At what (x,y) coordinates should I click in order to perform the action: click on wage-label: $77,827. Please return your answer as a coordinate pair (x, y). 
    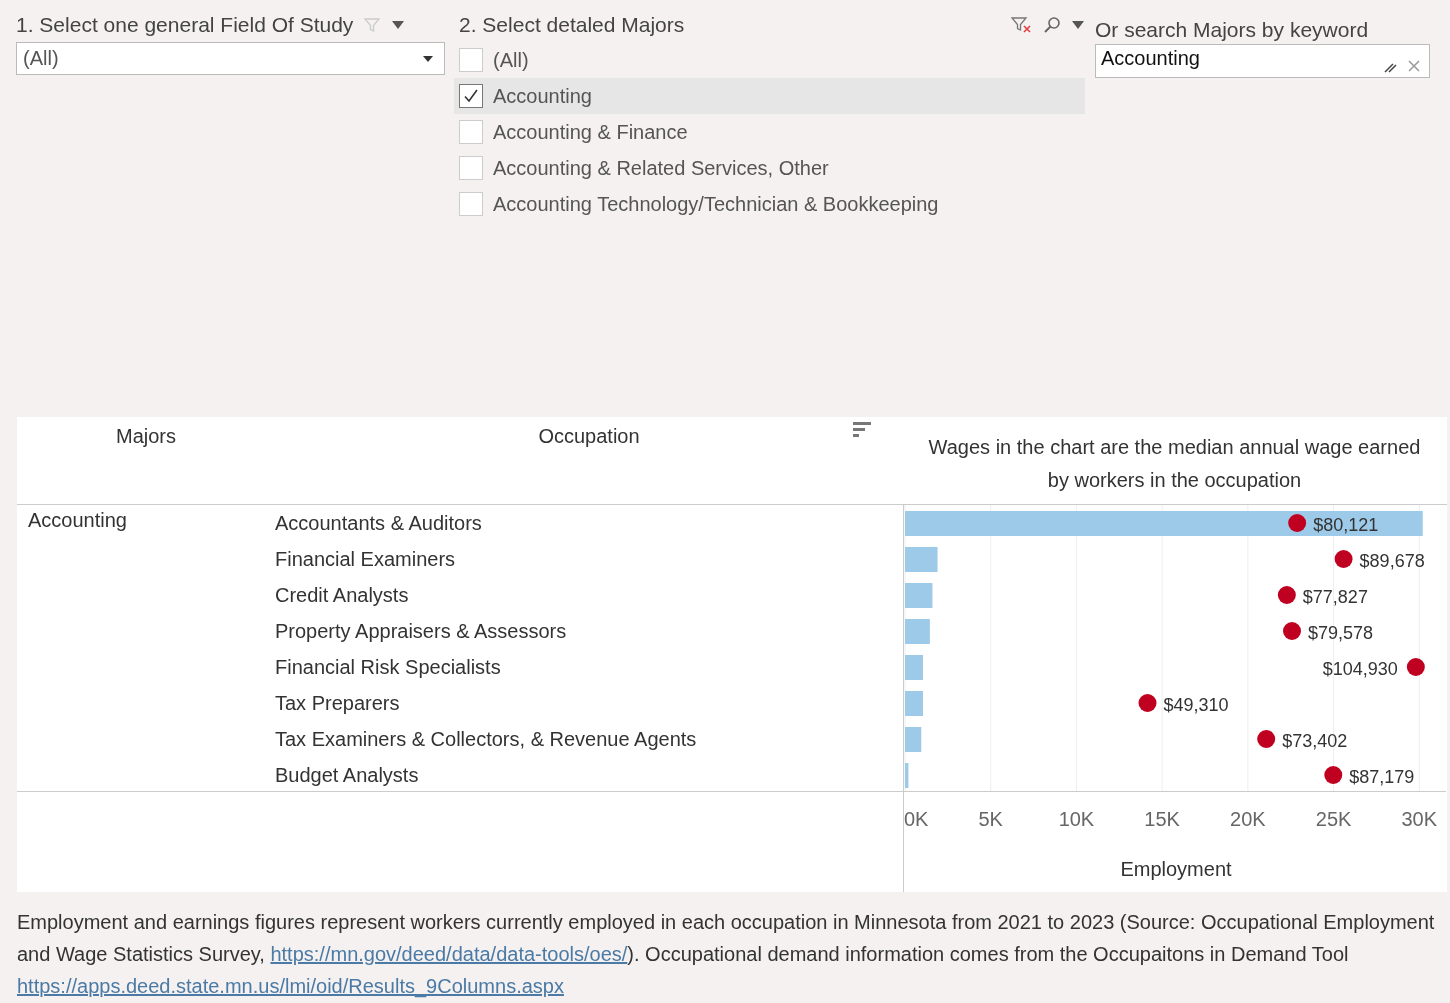
    Looking at the image, I should click on (1335, 597).